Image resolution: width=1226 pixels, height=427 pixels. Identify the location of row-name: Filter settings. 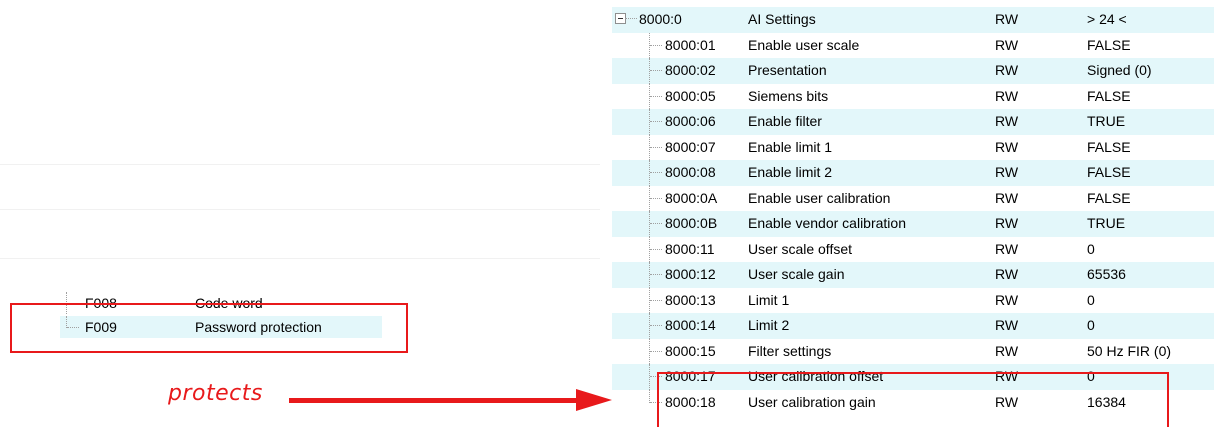
(790, 350).